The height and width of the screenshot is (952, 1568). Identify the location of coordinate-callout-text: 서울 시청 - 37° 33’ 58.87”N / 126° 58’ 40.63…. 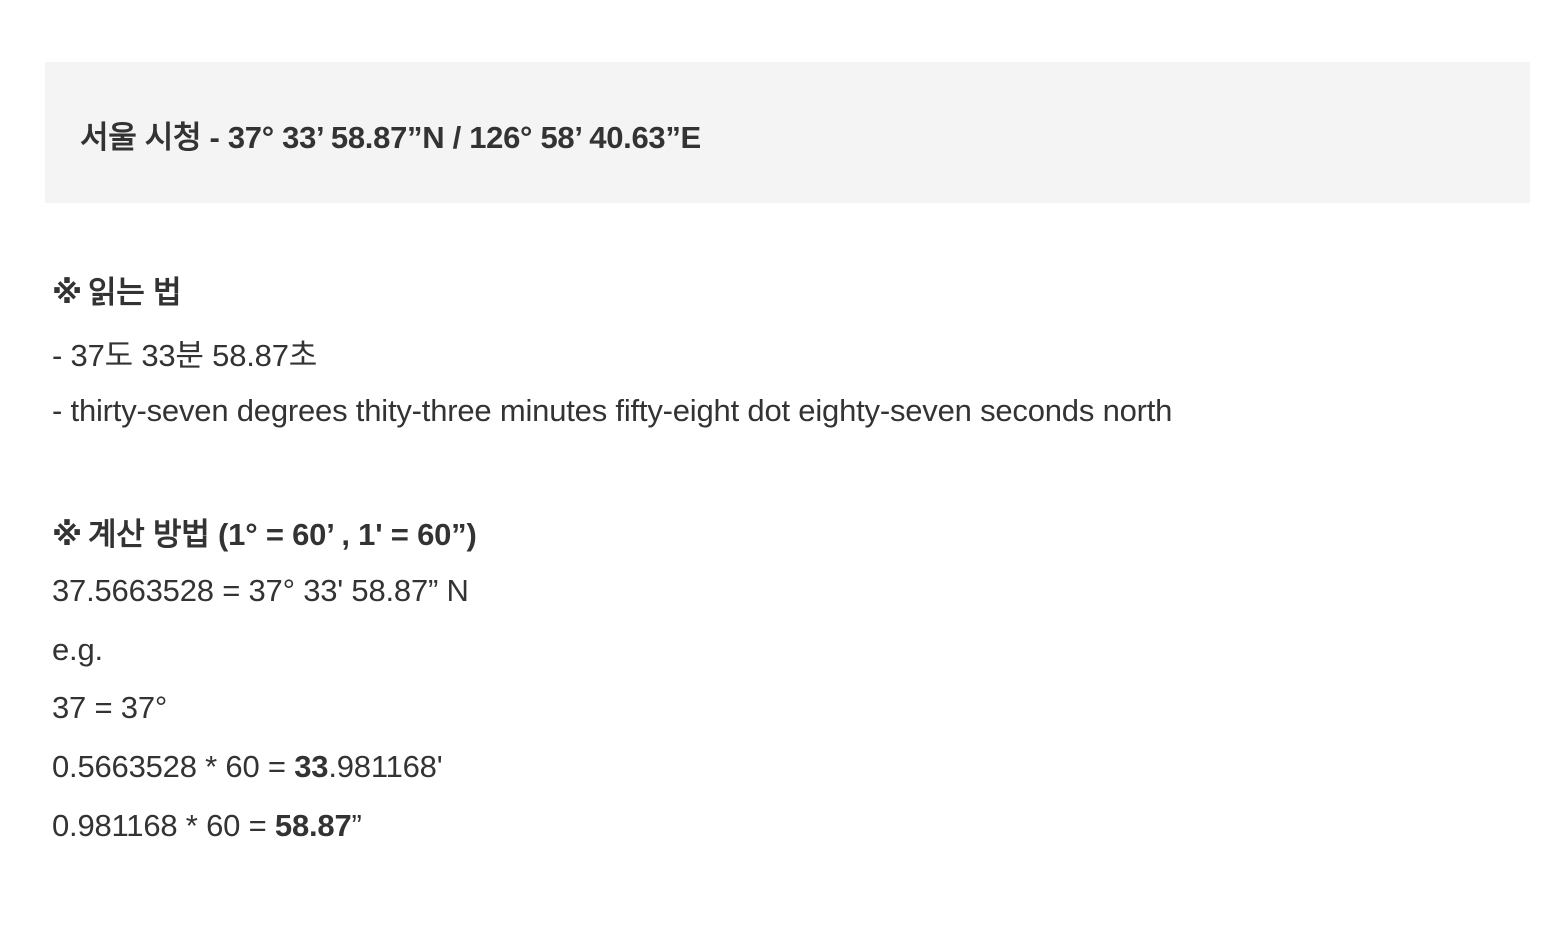
(390, 137).